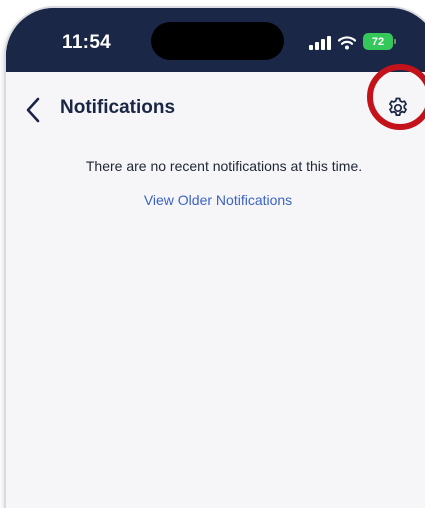  Describe the element at coordinates (396, 97) in the screenshot. I see `settings-highlight-ring` at that location.